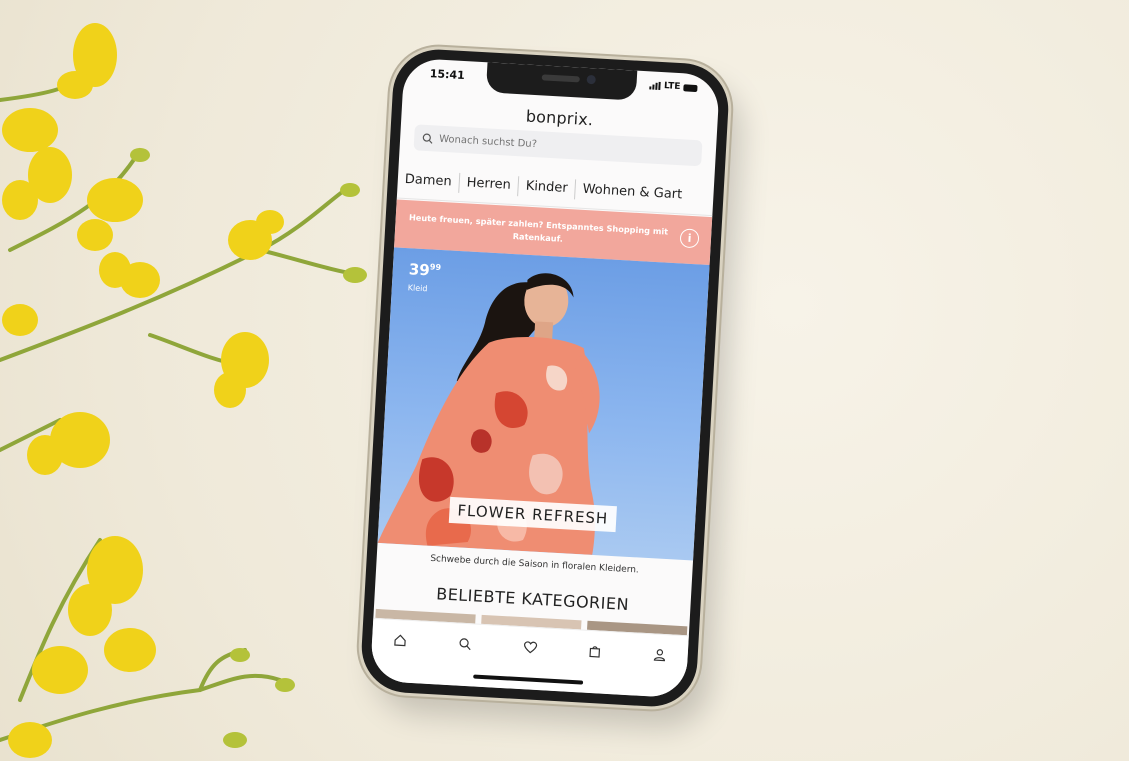 This screenshot has width=1129, height=761. What do you see at coordinates (489, 184) in the screenshot?
I see `tab-herren: Herren` at bounding box center [489, 184].